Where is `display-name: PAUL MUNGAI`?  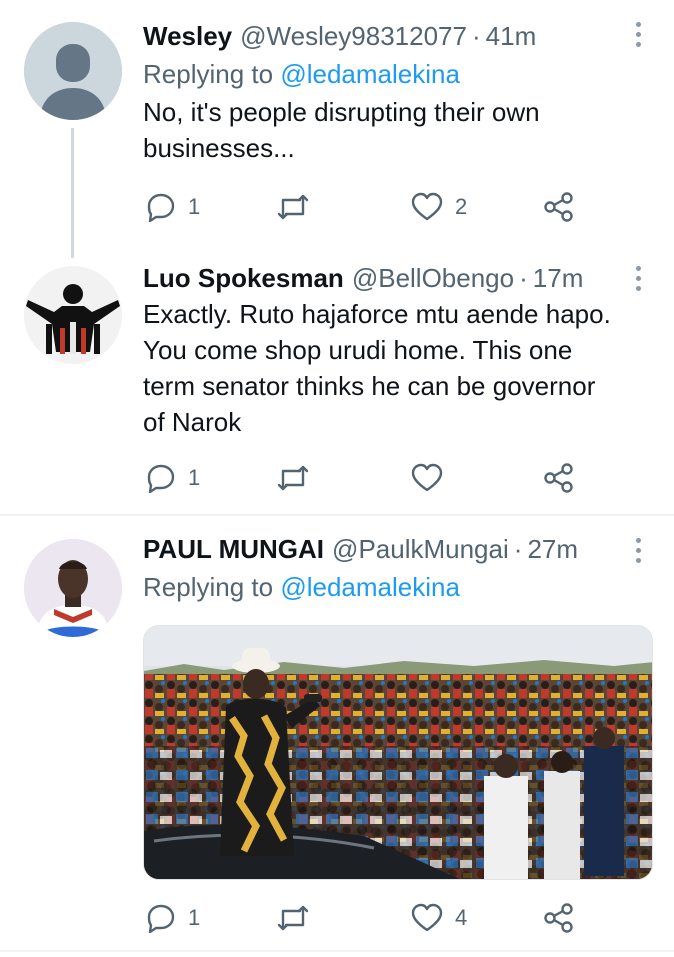 display-name: PAUL MUNGAI is located at coordinates (233, 549).